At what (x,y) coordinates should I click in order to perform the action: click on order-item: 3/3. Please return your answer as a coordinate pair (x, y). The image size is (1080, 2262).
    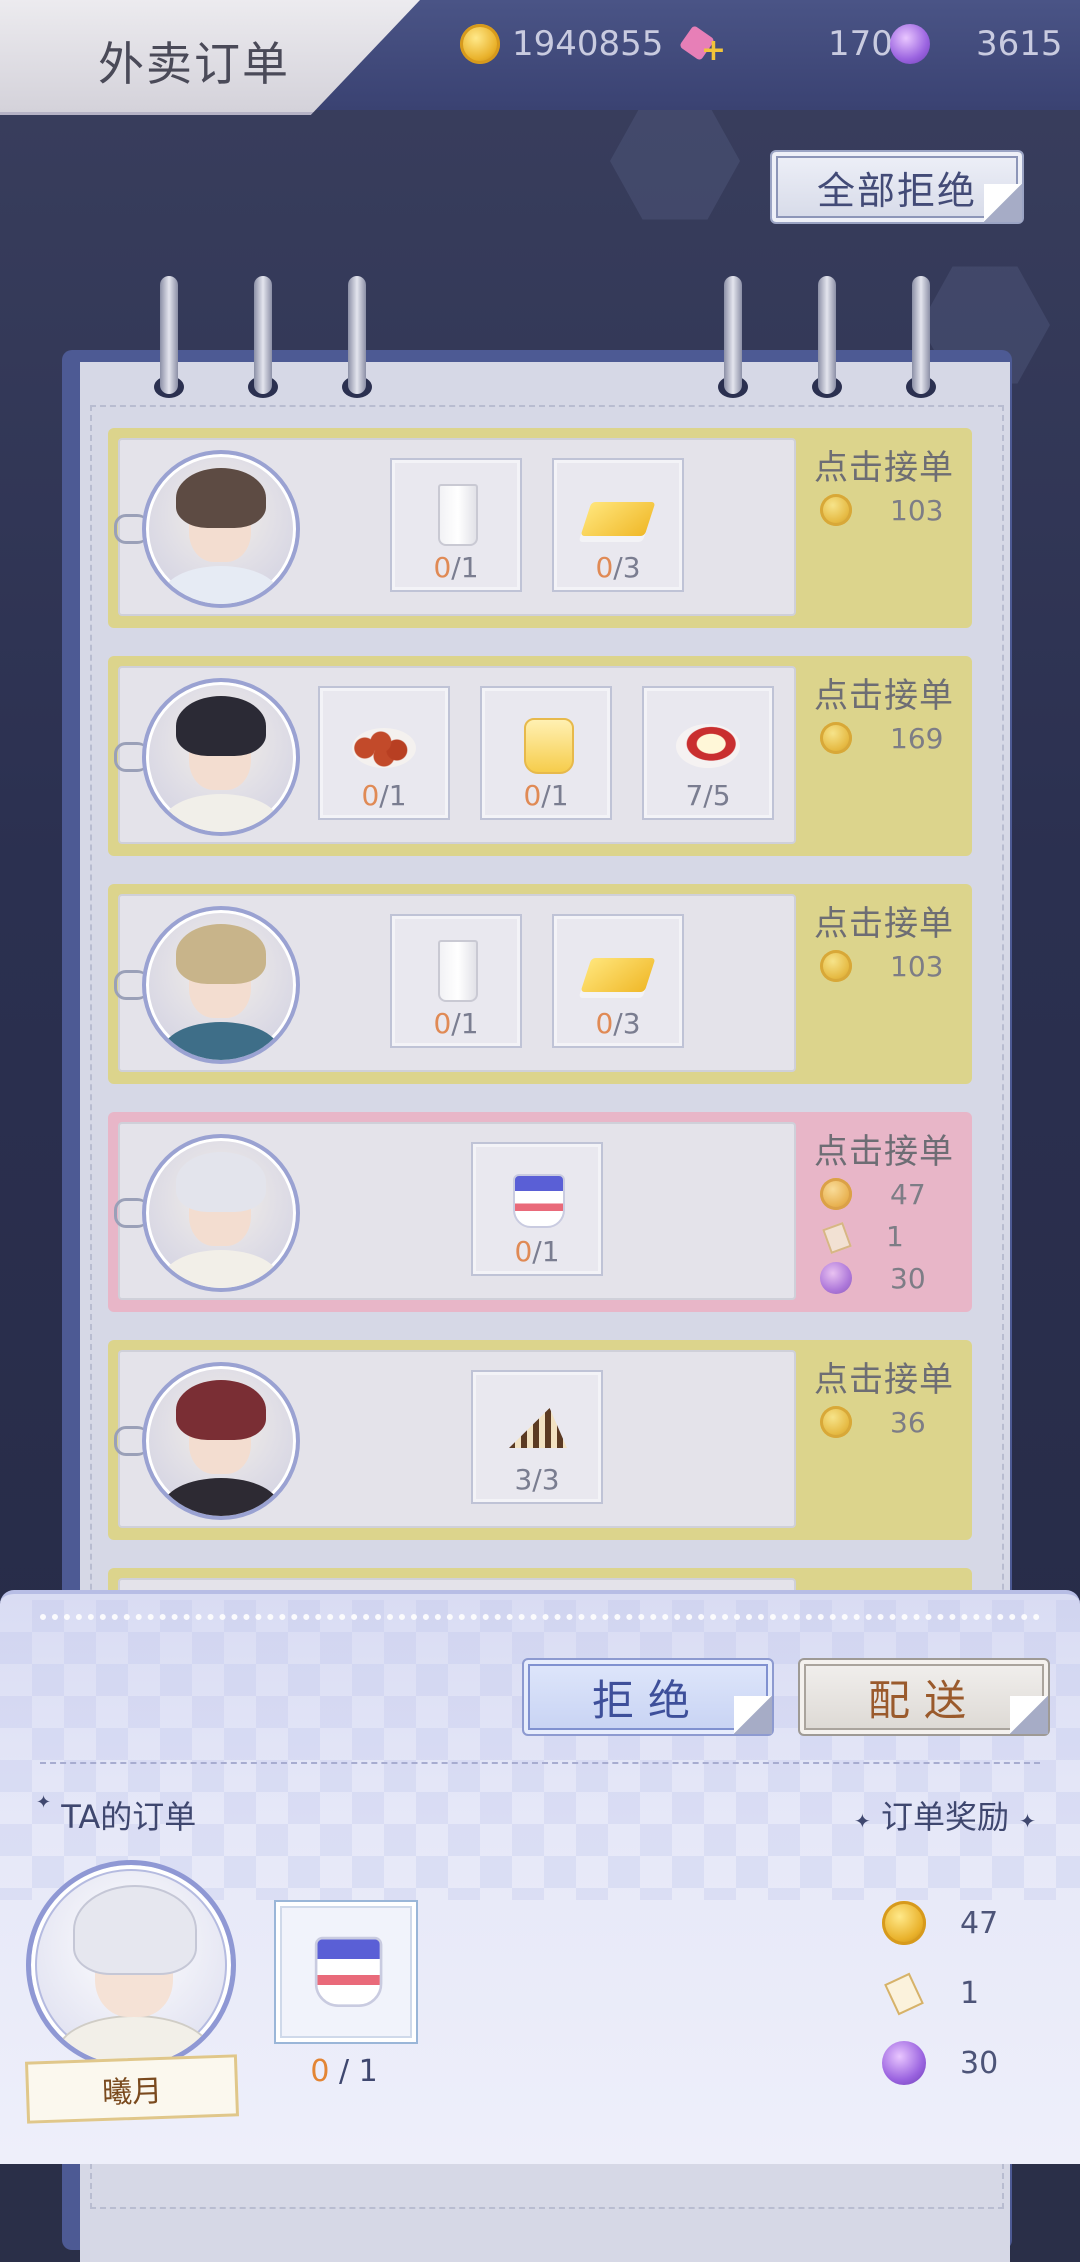
    Looking at the image, I should click on (537, 1437).